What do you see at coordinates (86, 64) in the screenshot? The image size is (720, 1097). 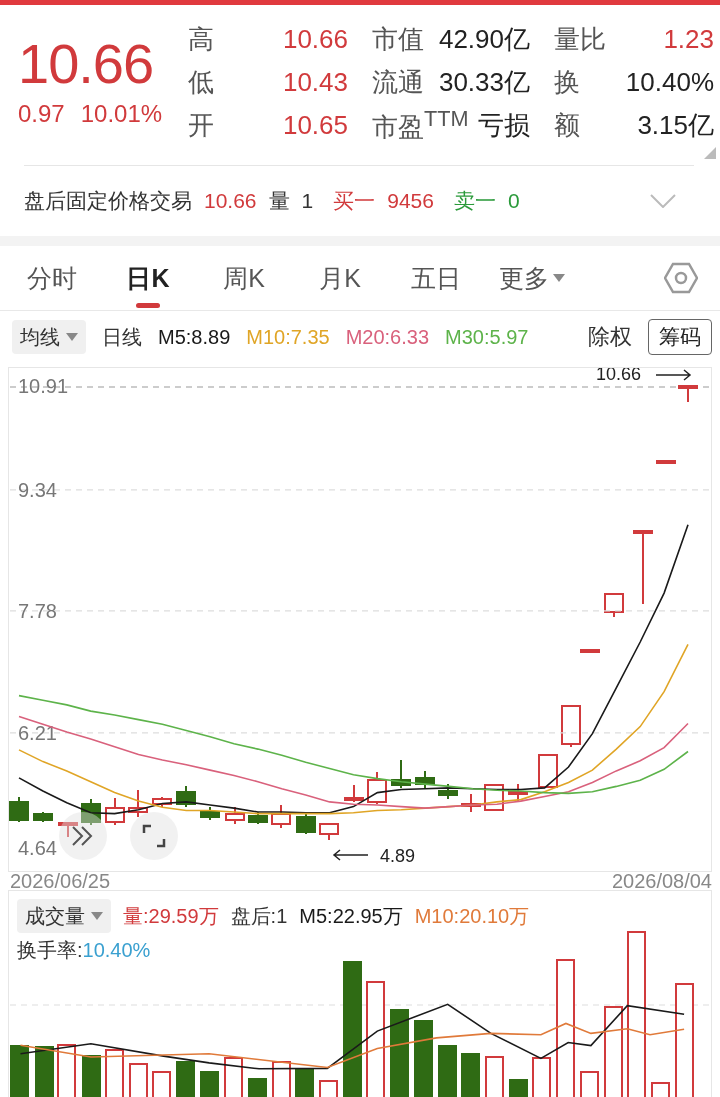 I see `current-price: 10.66` at bounding box center [86, 64].